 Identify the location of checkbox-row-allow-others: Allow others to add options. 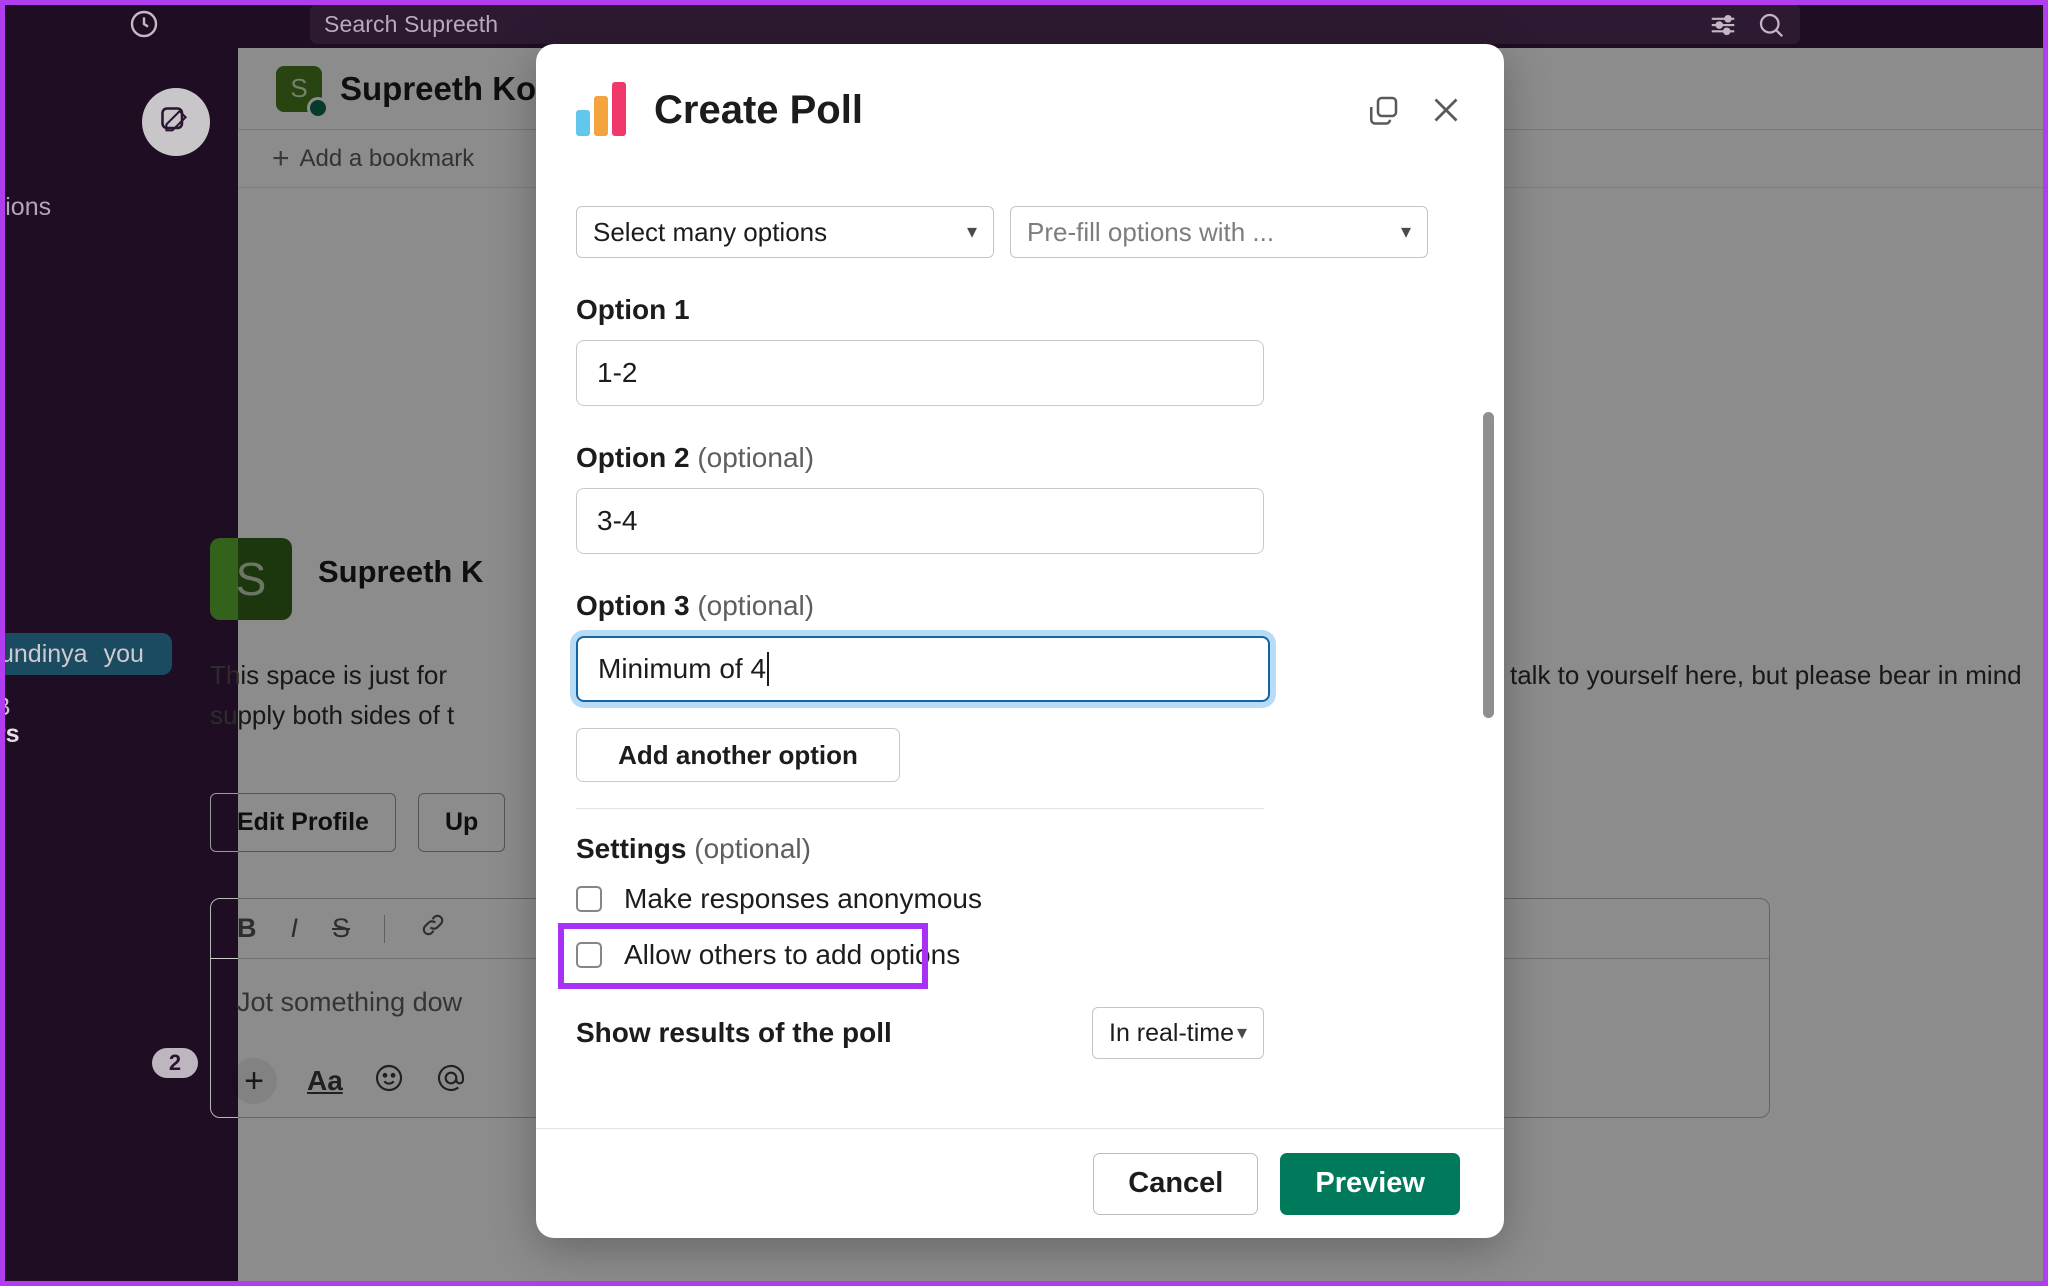
(1009, 956).